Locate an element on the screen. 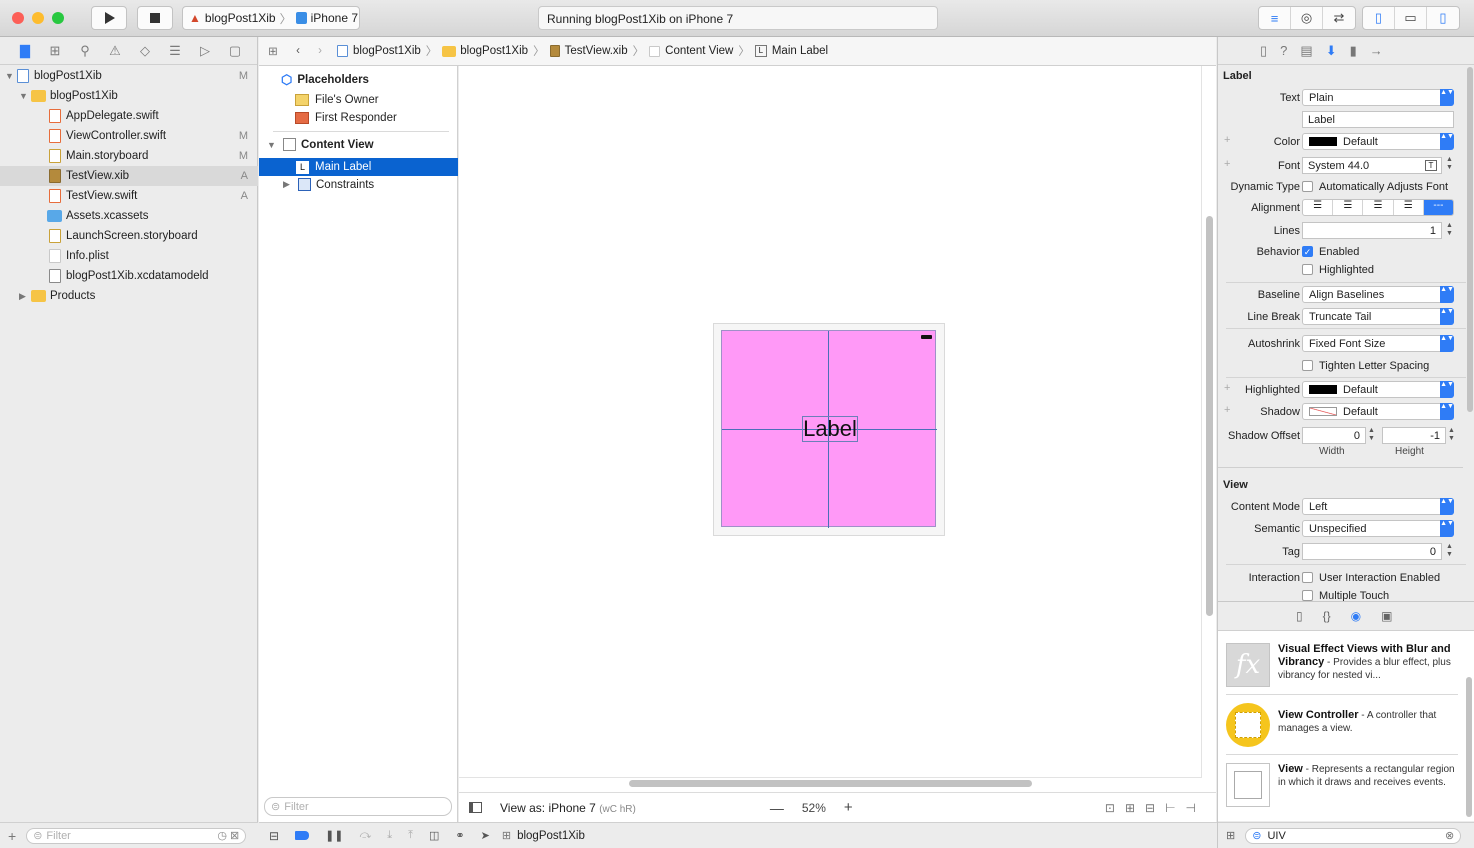  version-editor-icon: ⇄ is located at coordinates (1339, 18).